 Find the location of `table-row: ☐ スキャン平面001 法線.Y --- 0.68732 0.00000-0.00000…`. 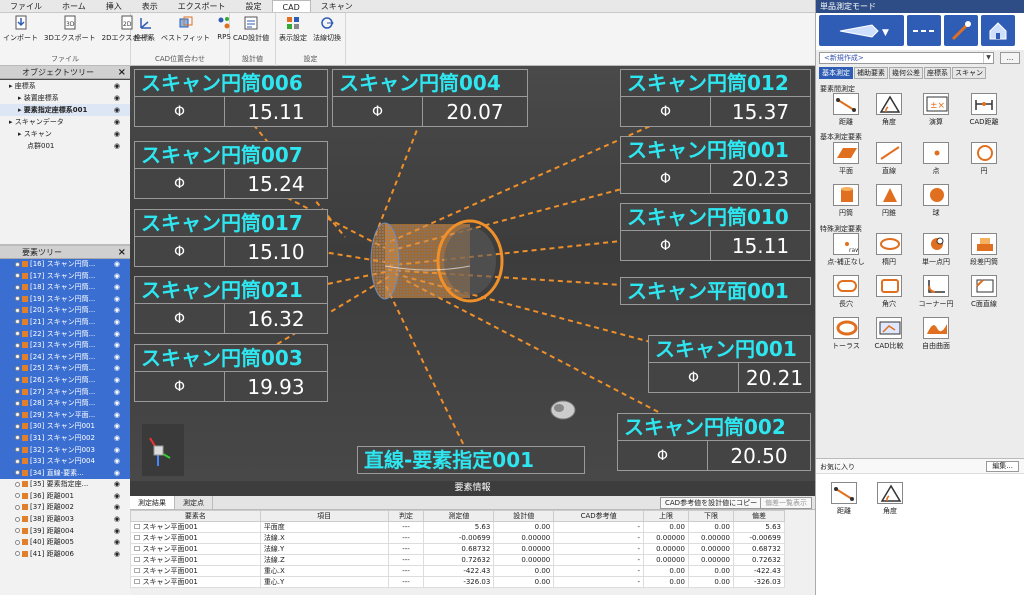

table-row: ☐ スキャン平面001 法線.Y --- 0.68732 0.00000-0.00000… is located at coordinates (458, 549).